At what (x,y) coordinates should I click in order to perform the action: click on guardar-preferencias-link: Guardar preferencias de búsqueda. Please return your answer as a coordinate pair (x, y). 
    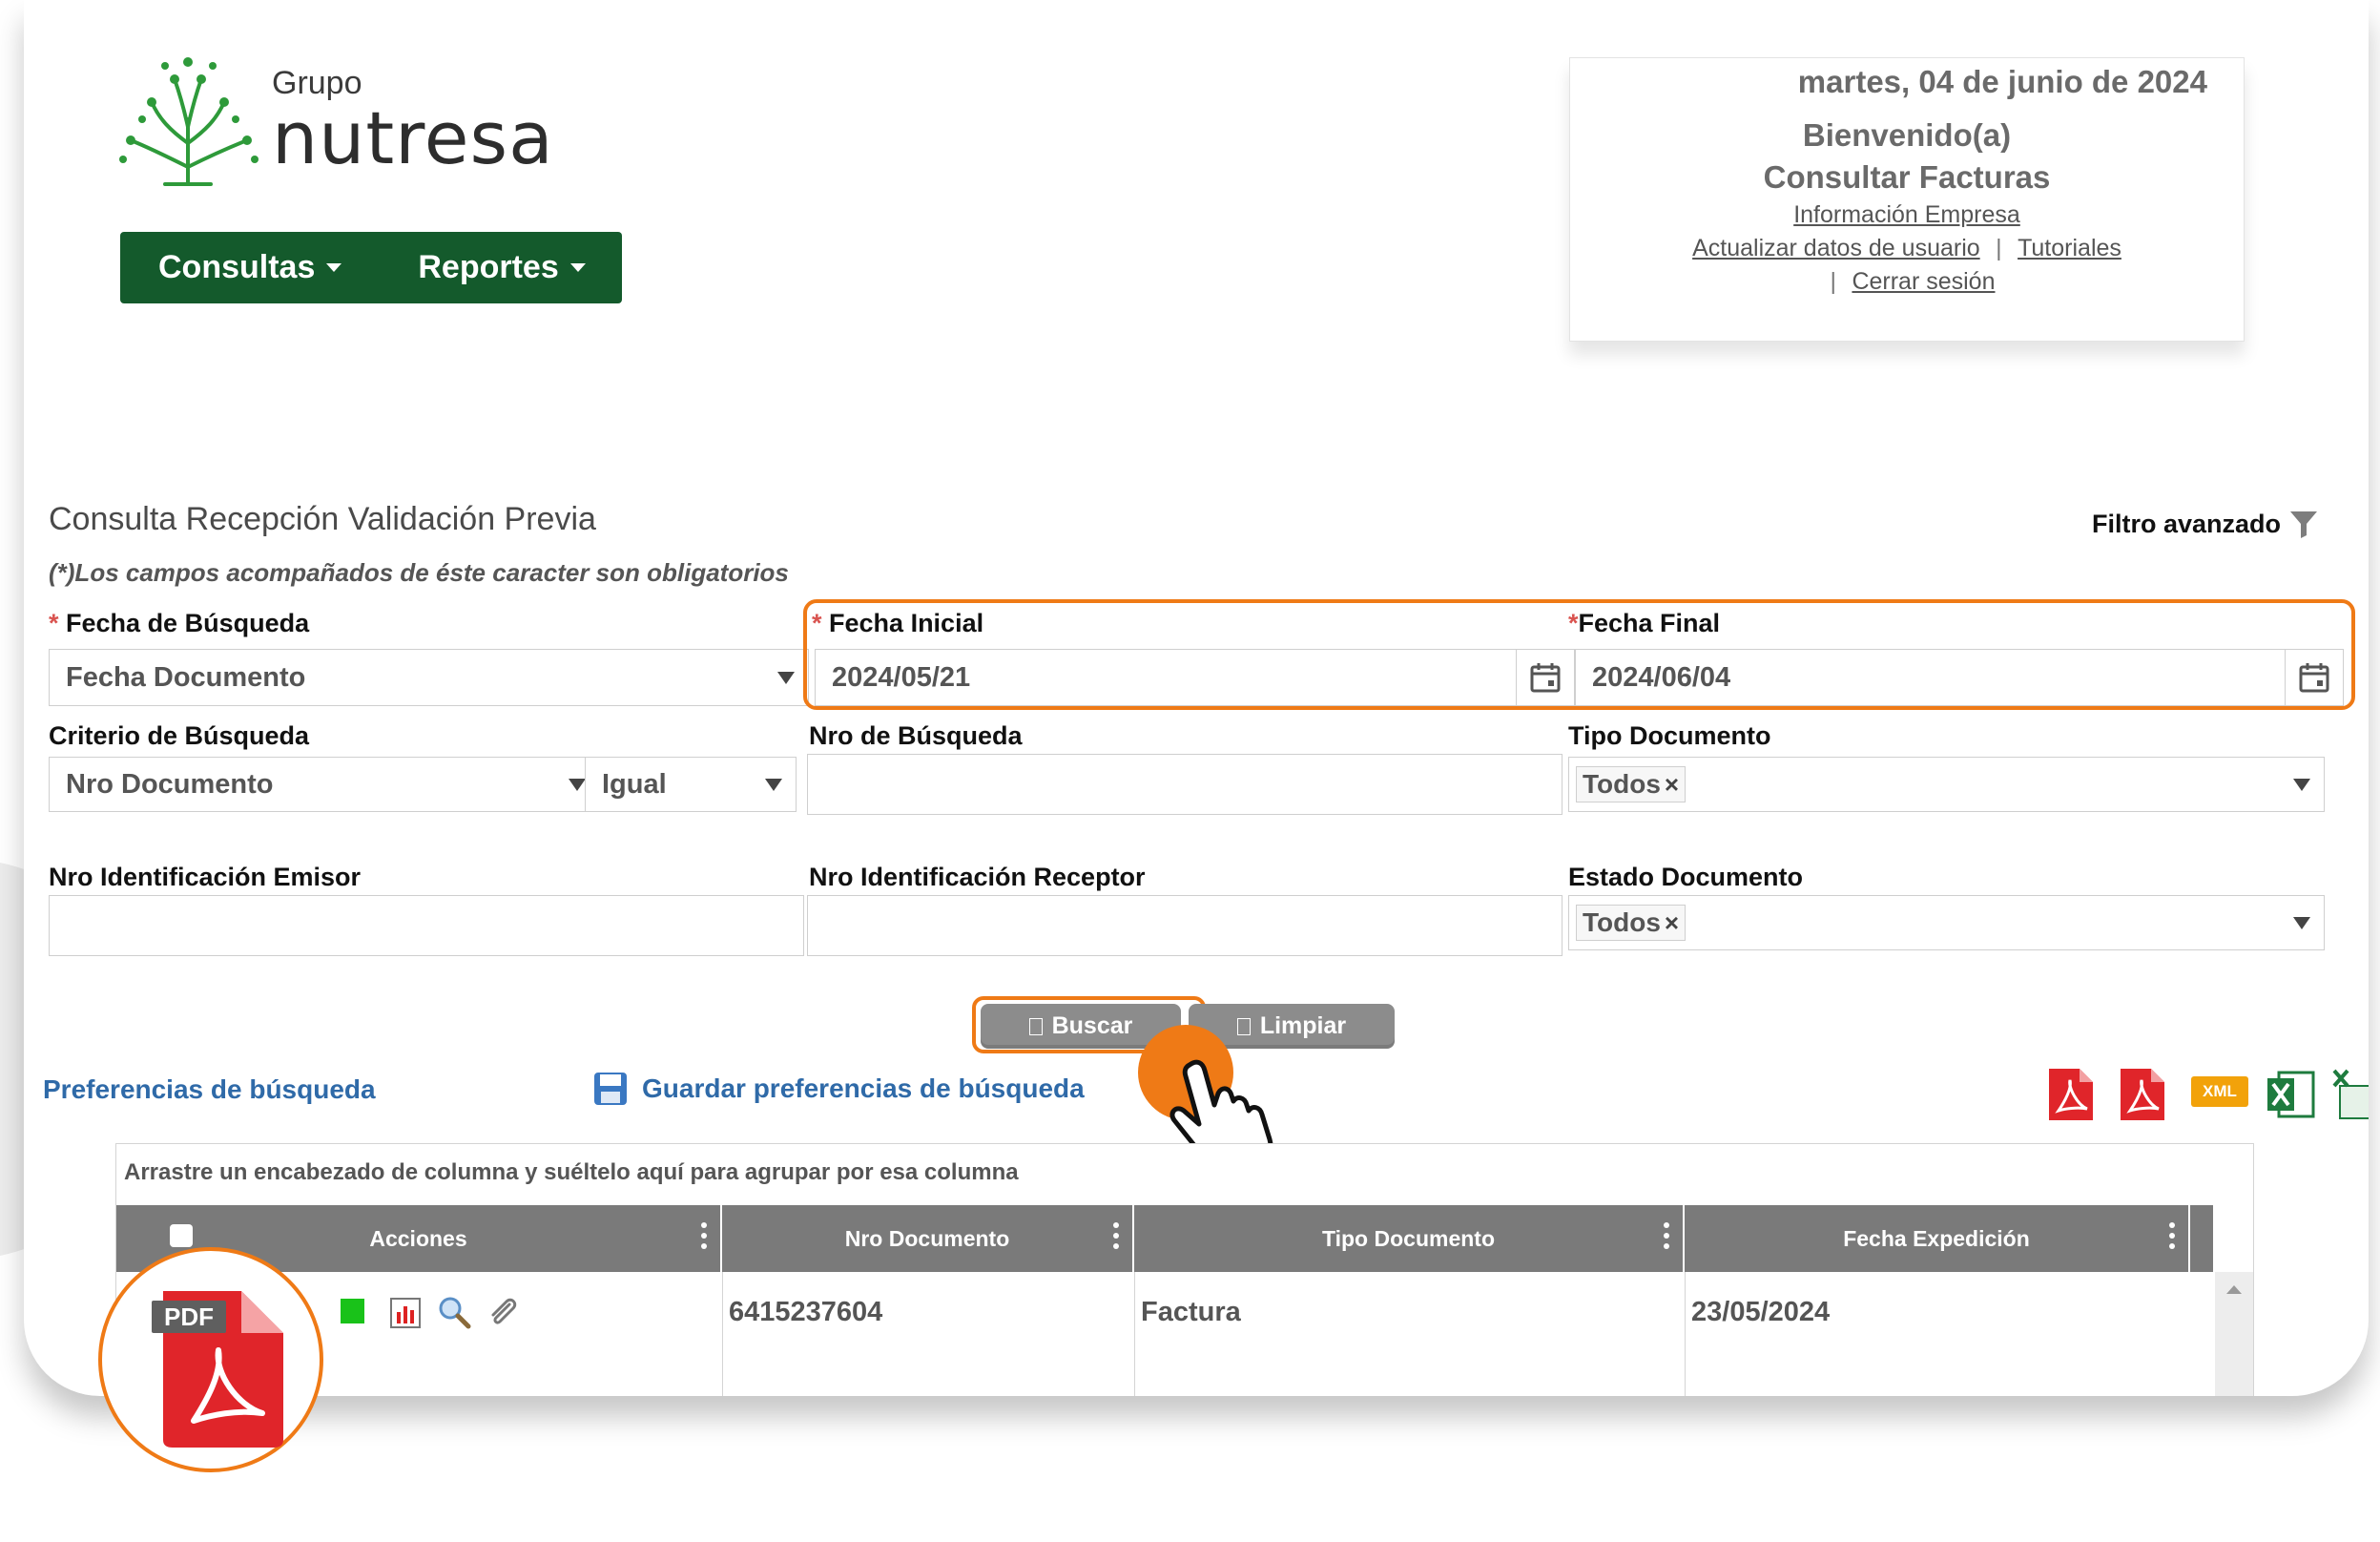
    Looking at the image, I should click on (838, 1089).